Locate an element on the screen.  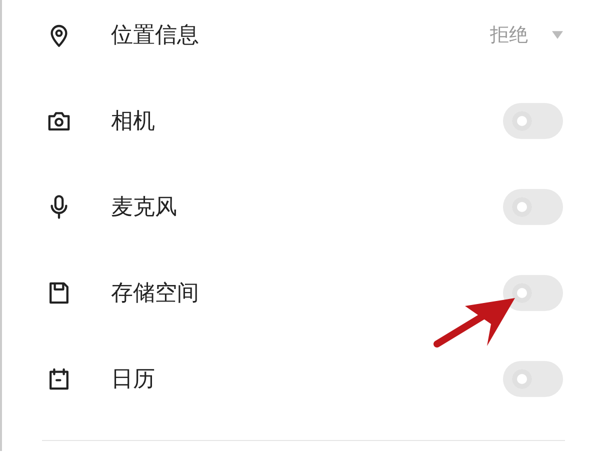
calendar-icon is located at coordinates (59, 379).